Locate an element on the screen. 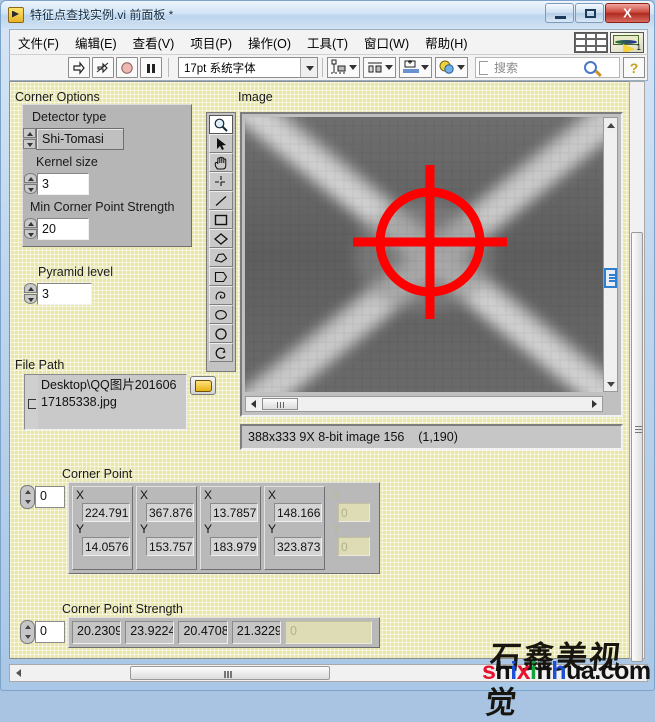 The image size is (655, 722). corner-point-index-spinner is located at coordinates (27, 497).